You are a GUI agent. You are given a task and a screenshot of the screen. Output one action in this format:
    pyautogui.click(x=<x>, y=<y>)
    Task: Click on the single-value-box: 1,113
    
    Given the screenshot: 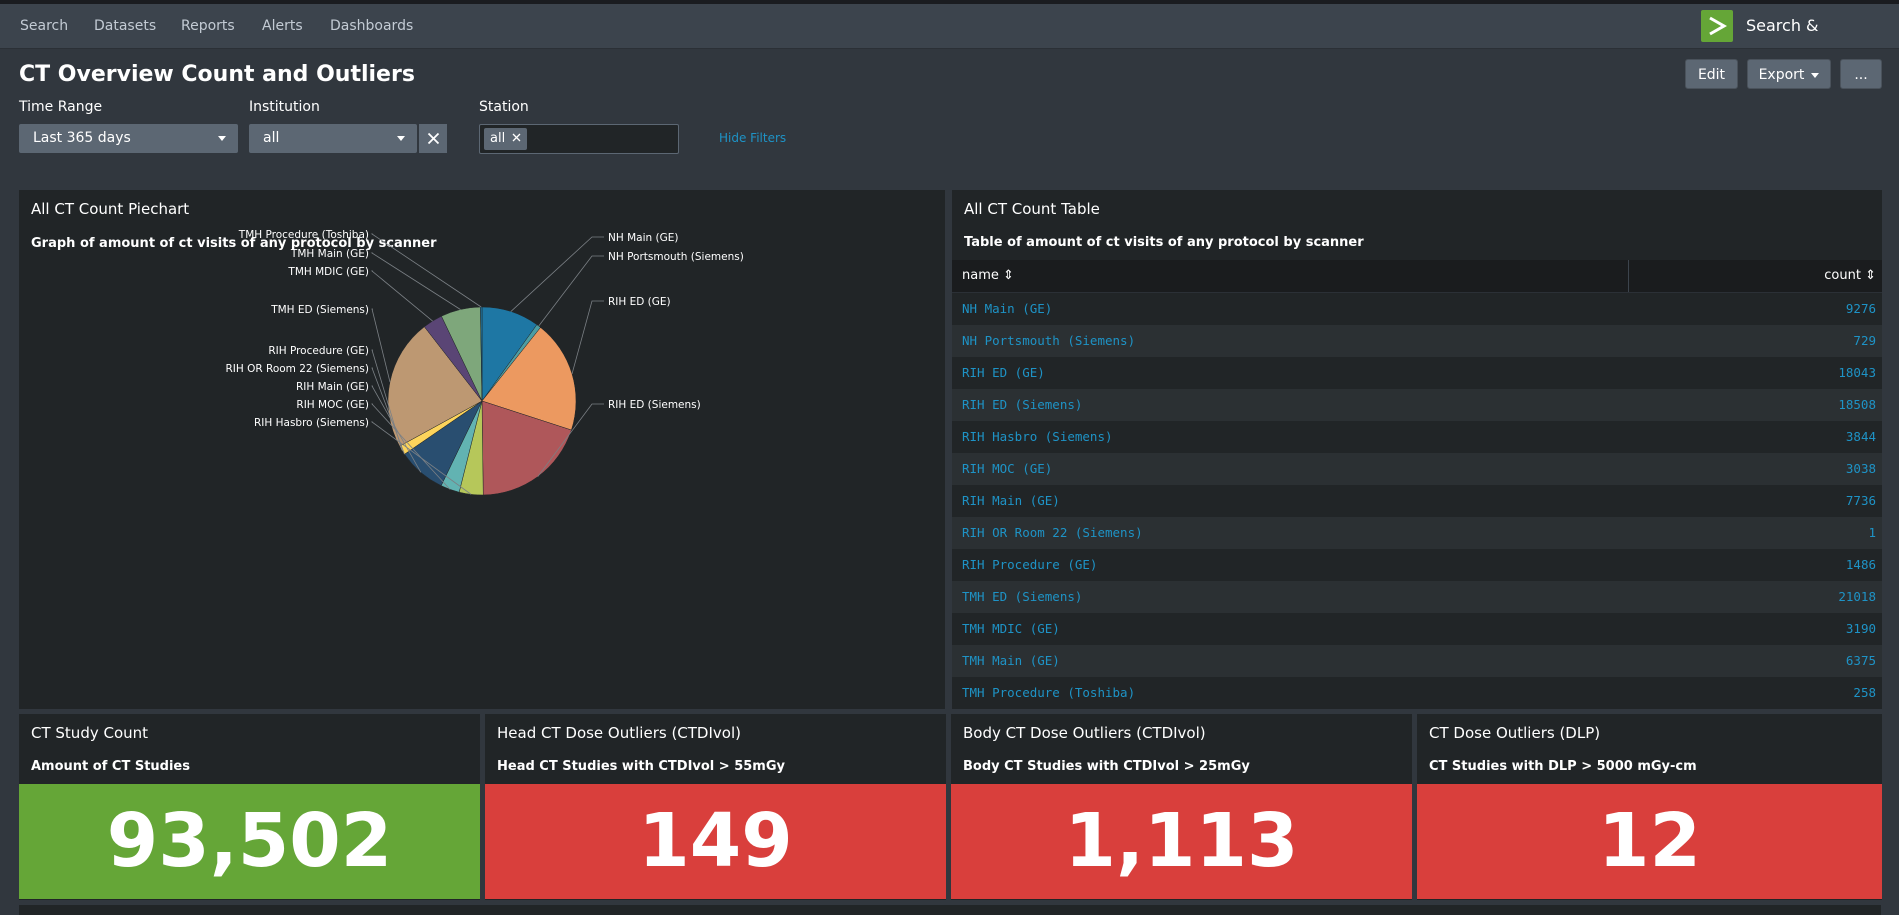 What is the action you would take?
    pyautogui.click(x=1181, y=841)
    